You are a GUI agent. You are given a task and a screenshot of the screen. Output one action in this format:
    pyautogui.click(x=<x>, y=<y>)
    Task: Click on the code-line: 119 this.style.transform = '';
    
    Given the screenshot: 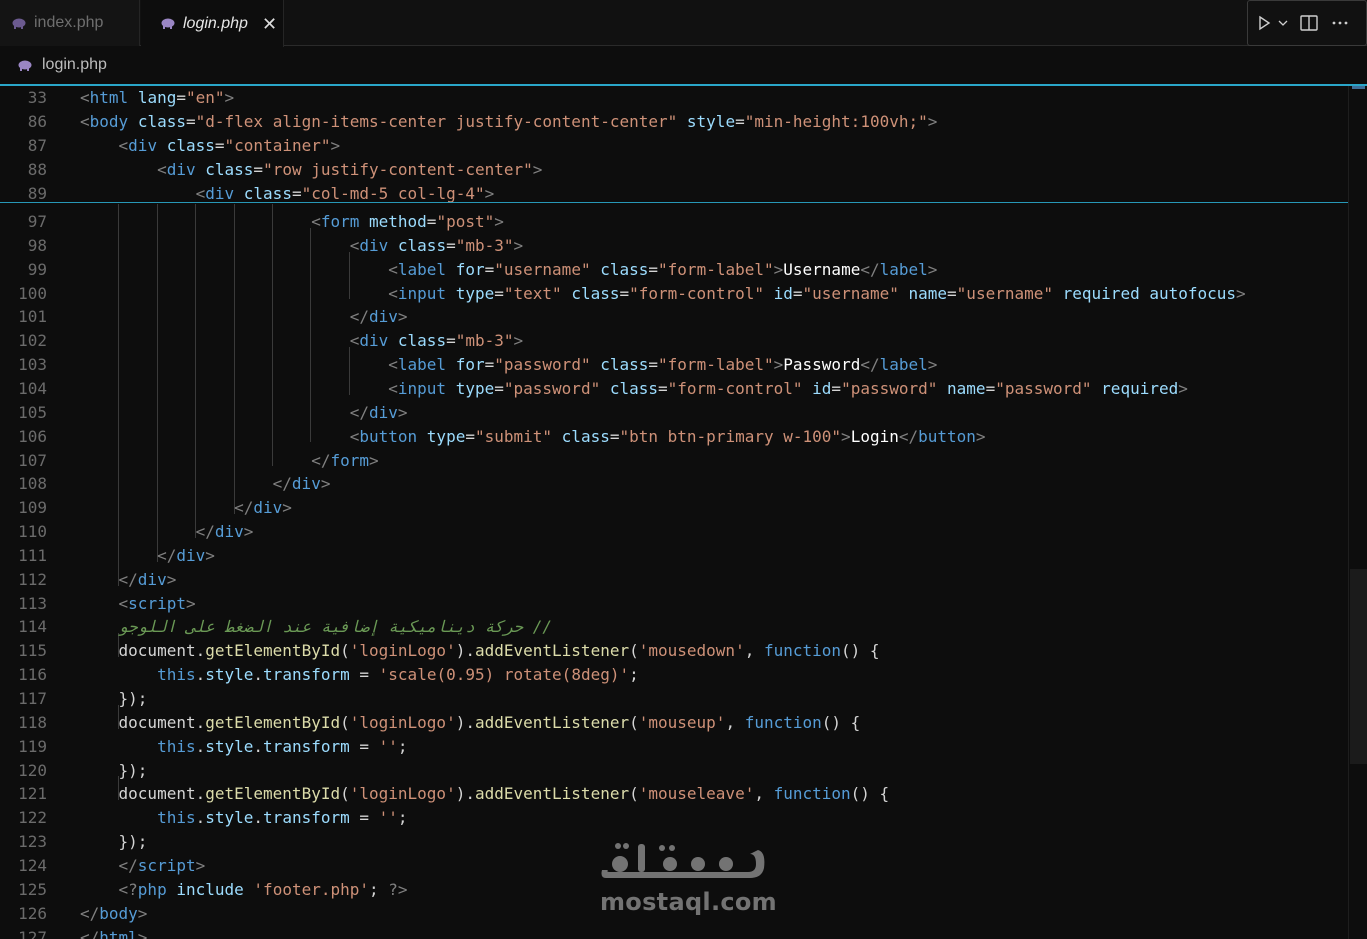 What is the action you would take?
    pyautogui.click(x=674, y=746)
    